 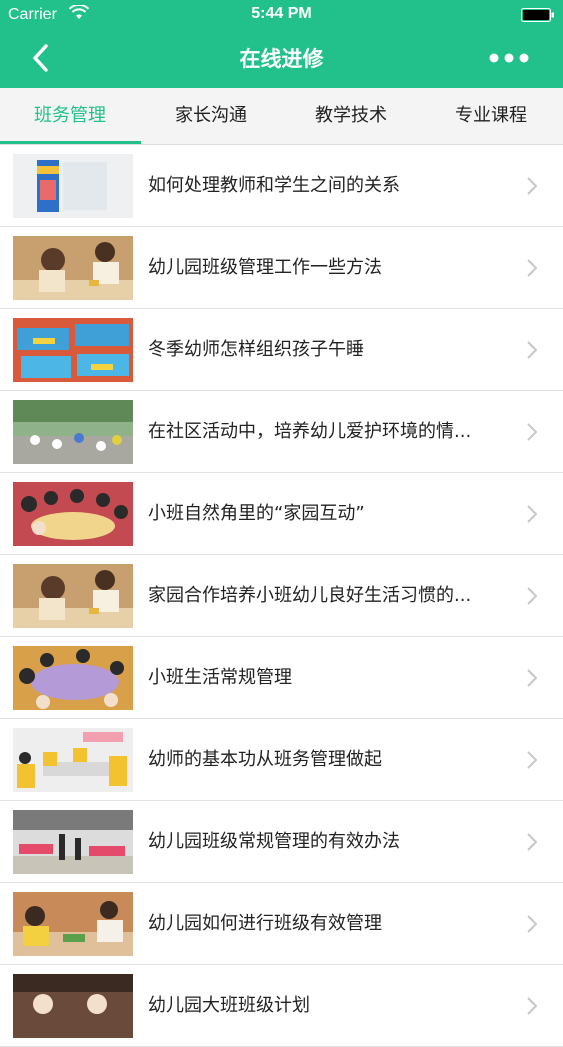 I want to click on more-dots-icon, so click(x=509, y=58).